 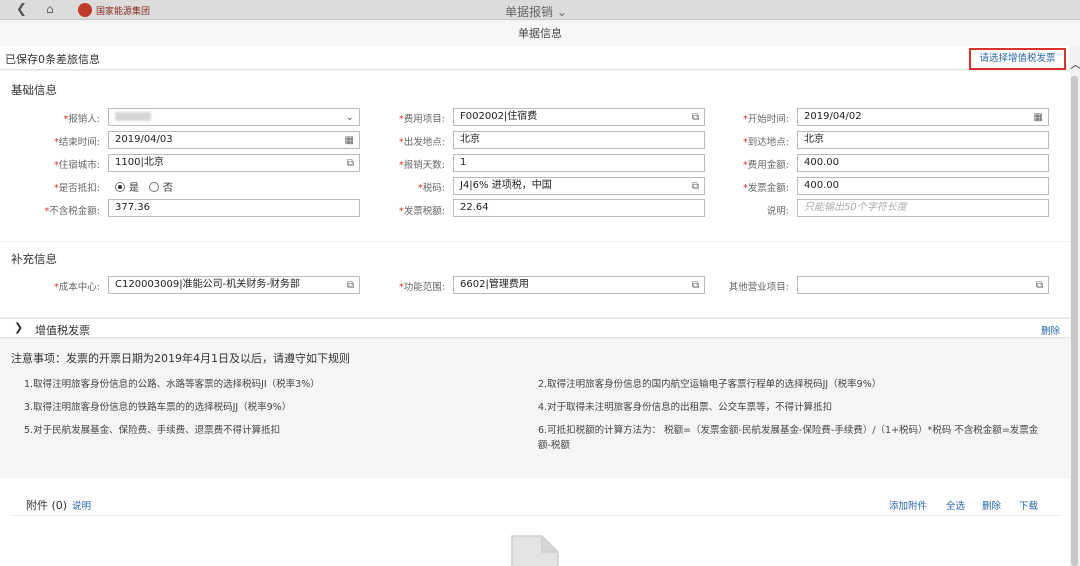 I want to click on invoice-tax-label: *发票税额:, so click(x=422, y=211).